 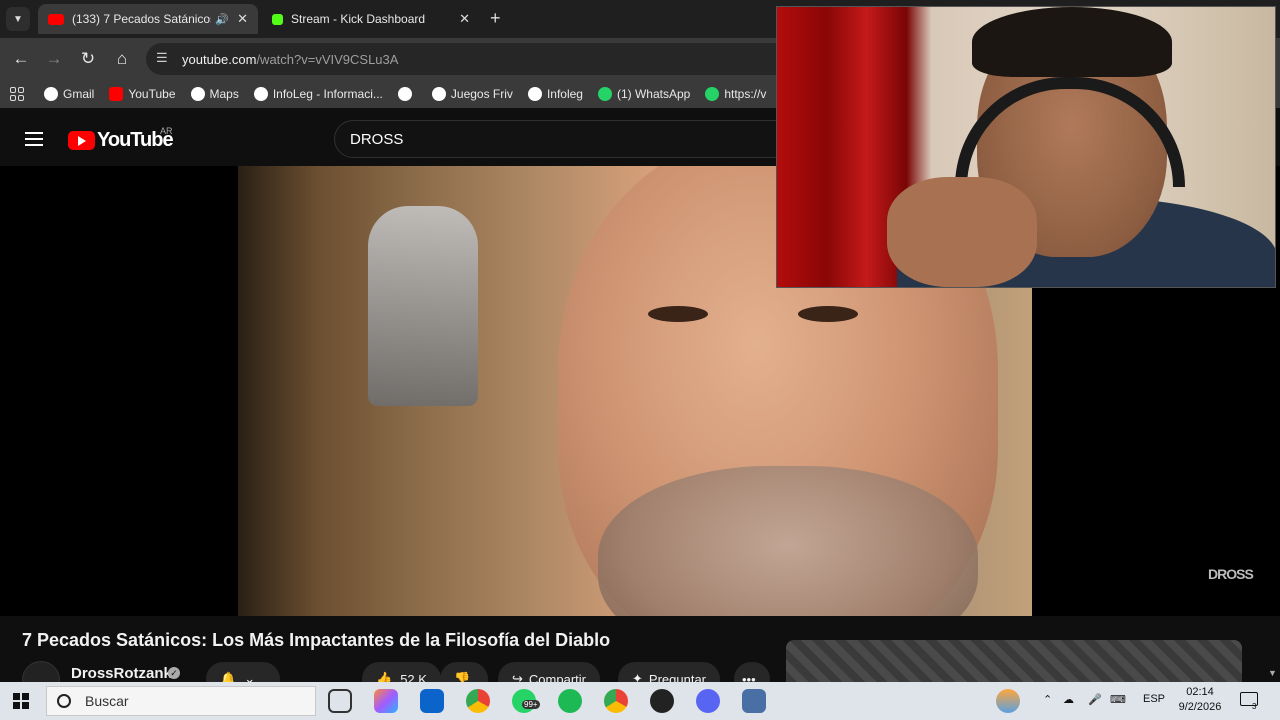 I want to click on bookmark-label: https://v, so click(x=745, y=94).